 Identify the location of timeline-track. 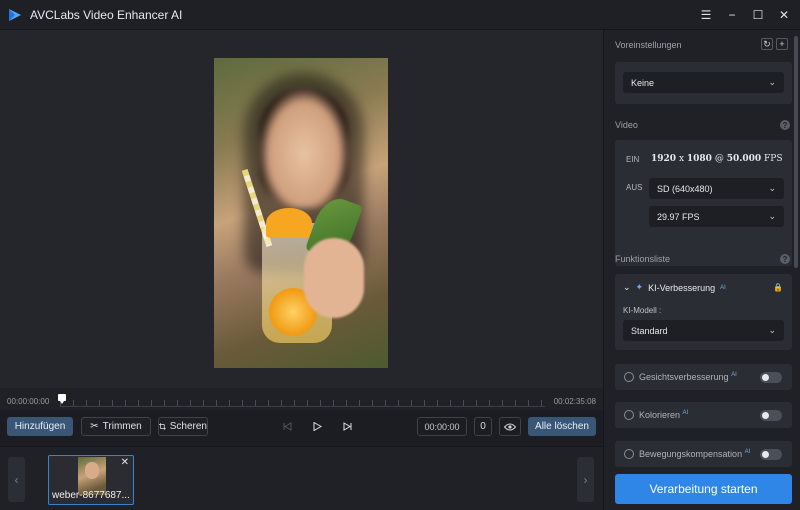
(302, 406).